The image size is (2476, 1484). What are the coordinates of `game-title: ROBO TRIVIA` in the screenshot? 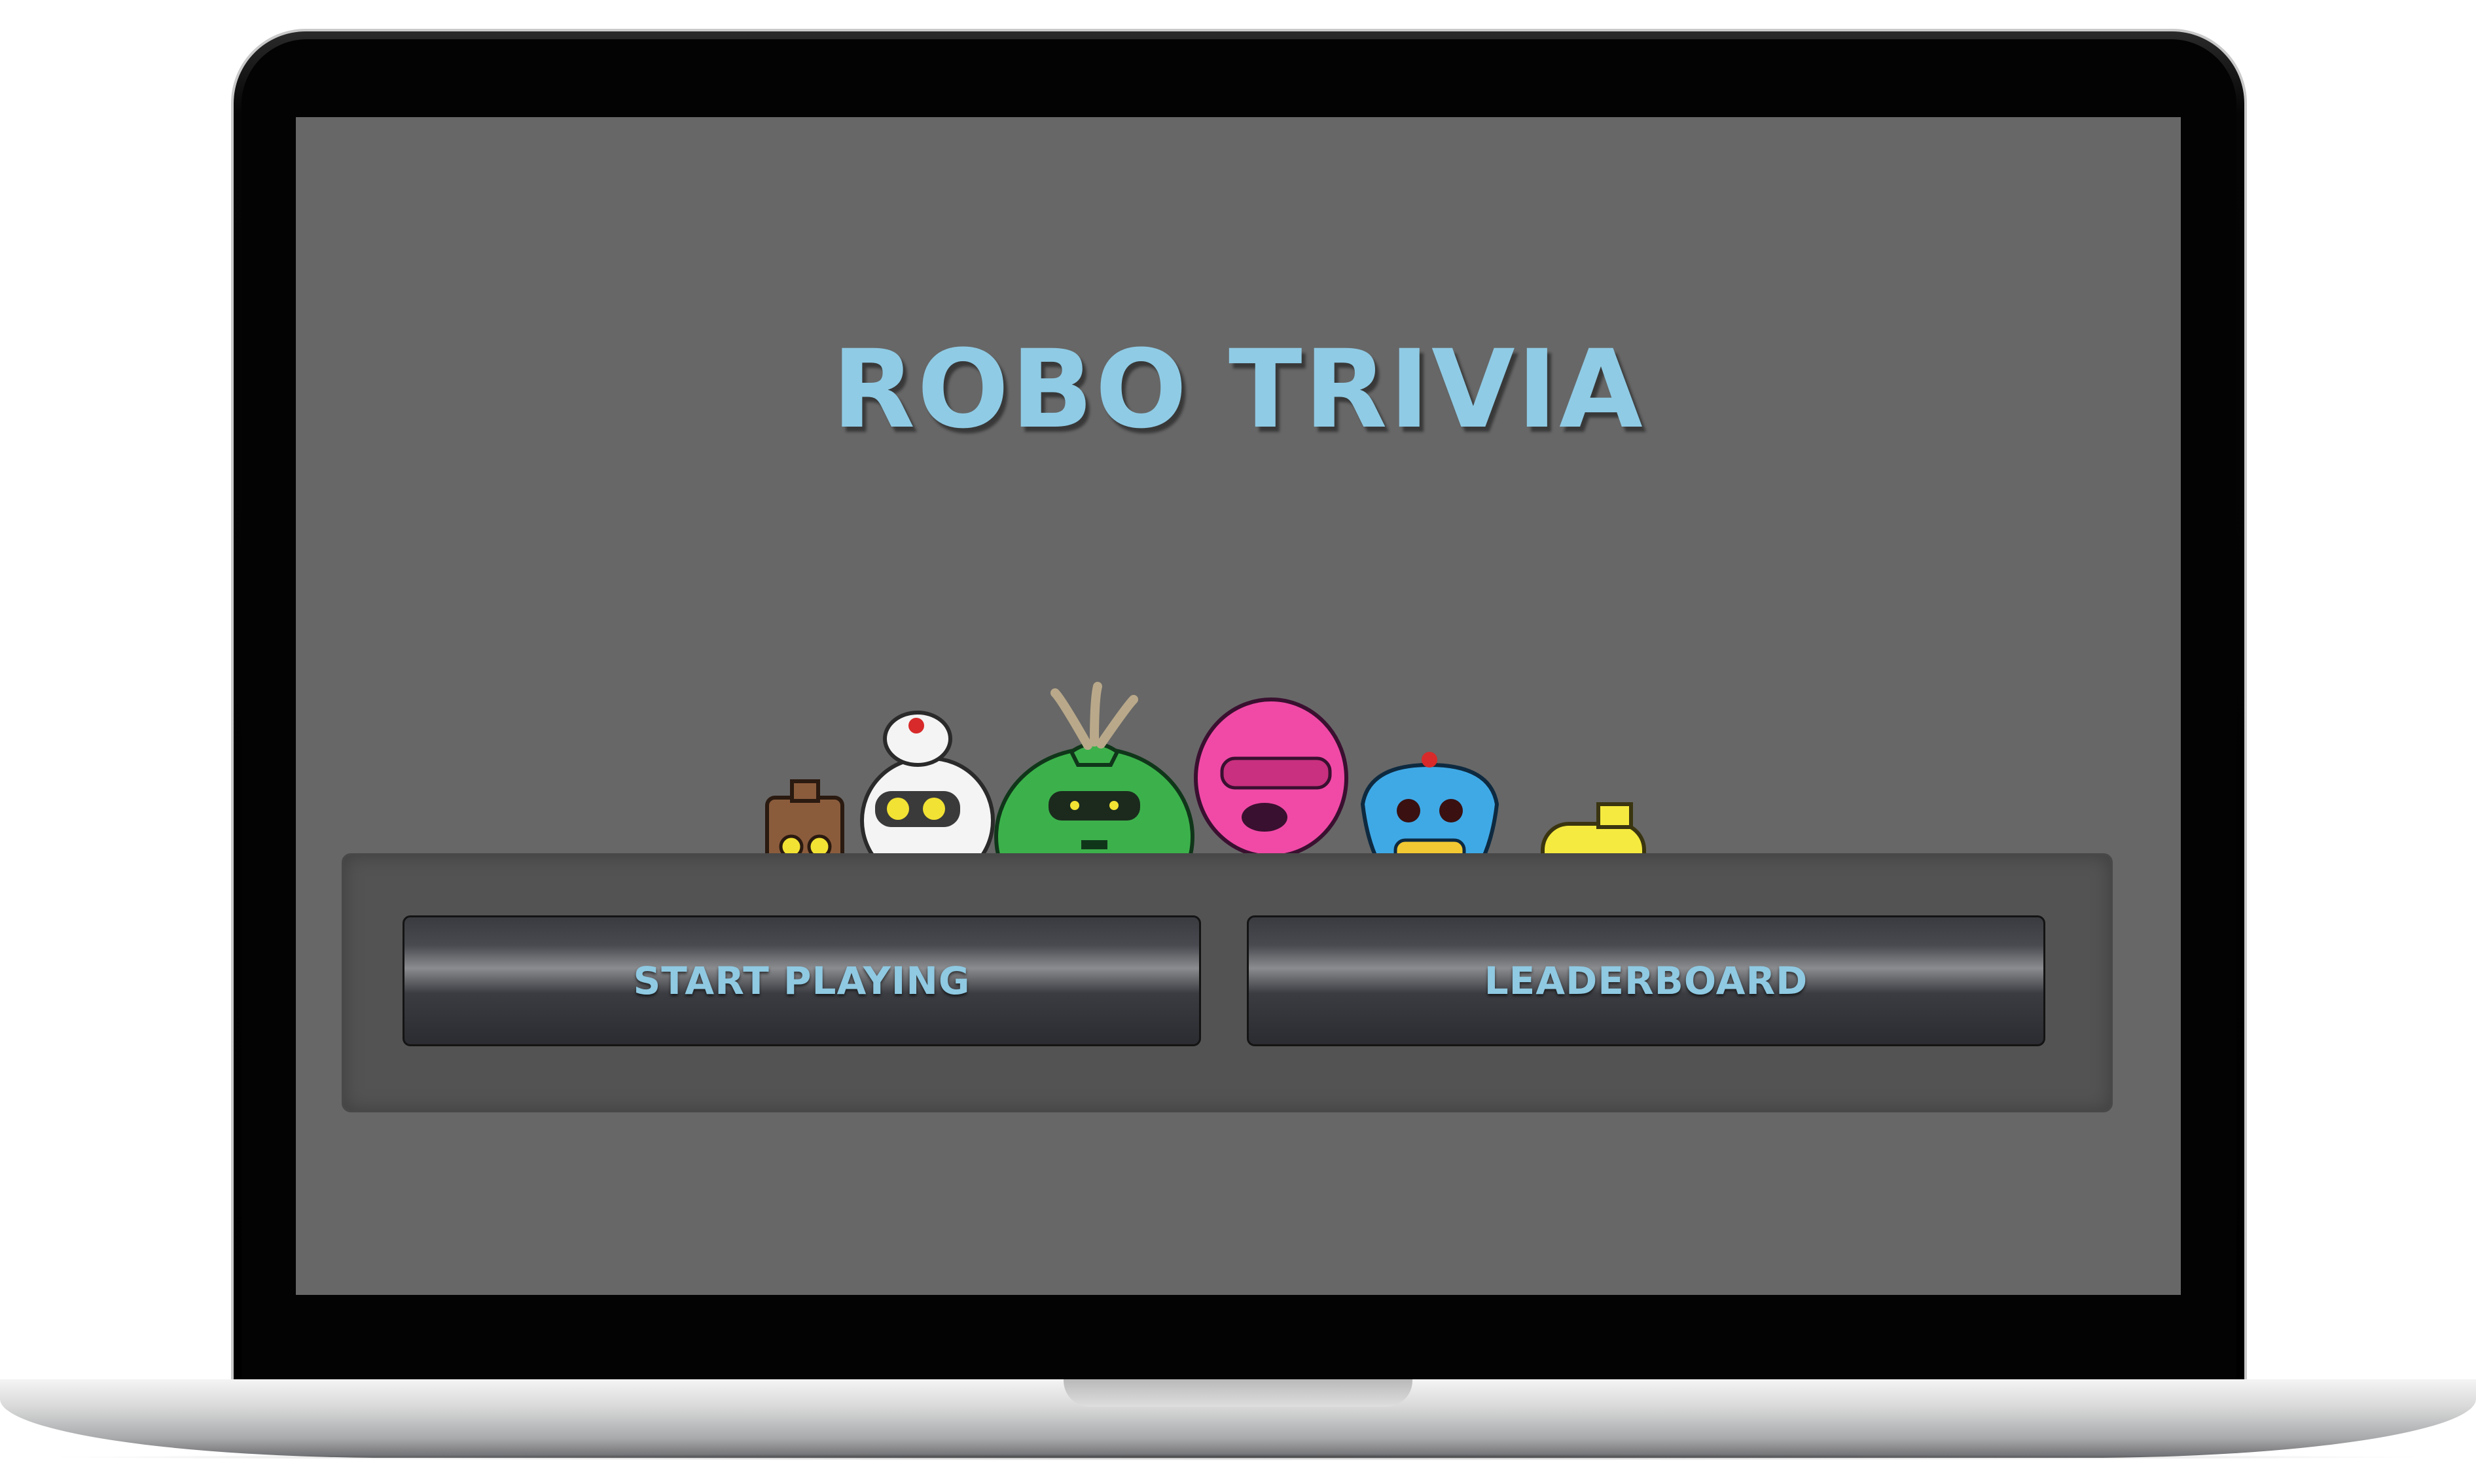 It's located at (1238, 390).